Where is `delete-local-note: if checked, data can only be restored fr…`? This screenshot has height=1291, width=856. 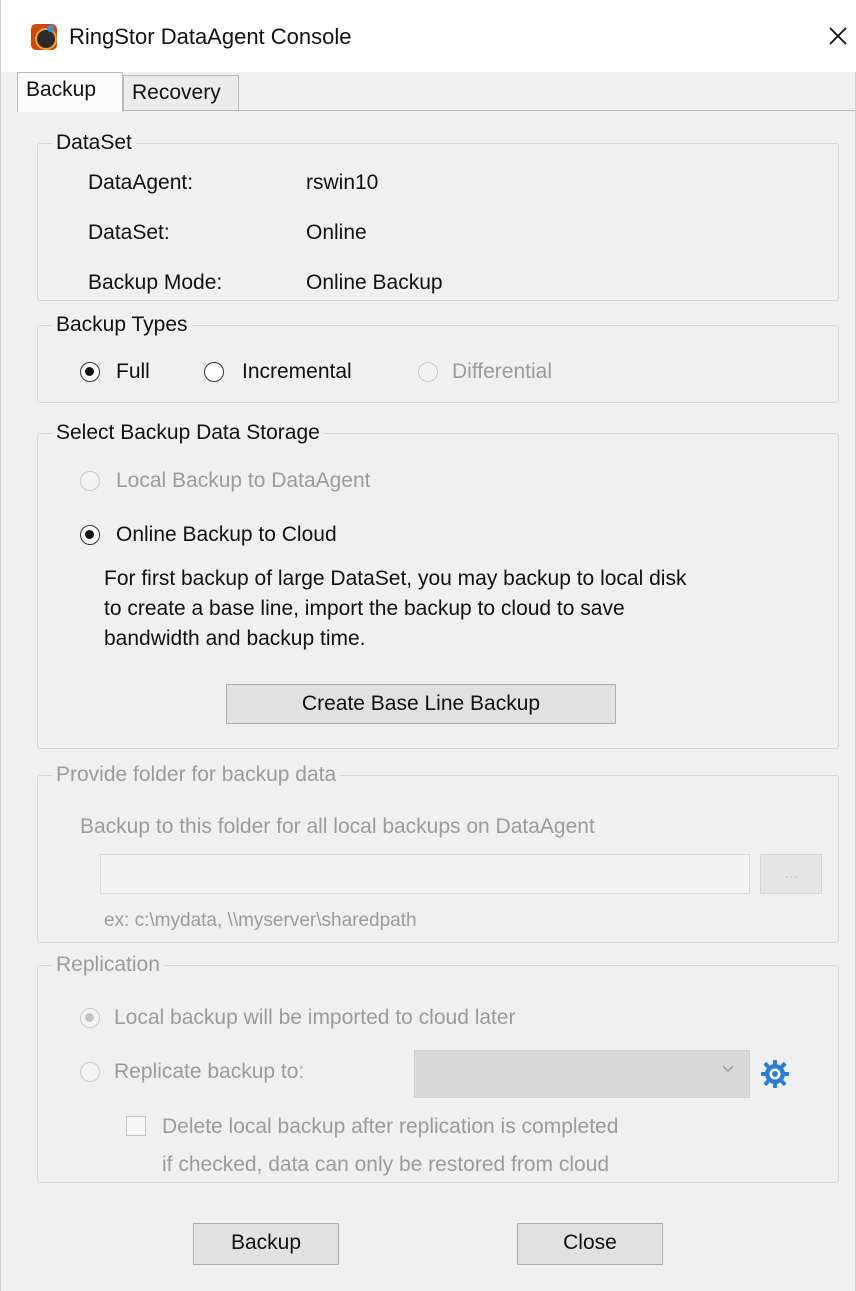 delete-local-note: if checked, data can only be restored fr… is located at coordinates (386, 1164).